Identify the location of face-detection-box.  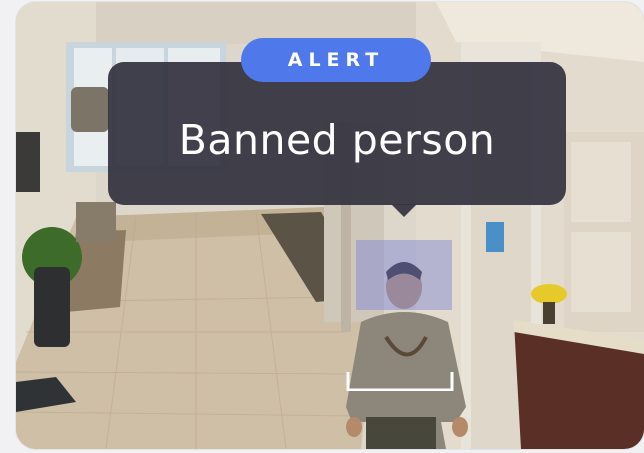
(400, 315).